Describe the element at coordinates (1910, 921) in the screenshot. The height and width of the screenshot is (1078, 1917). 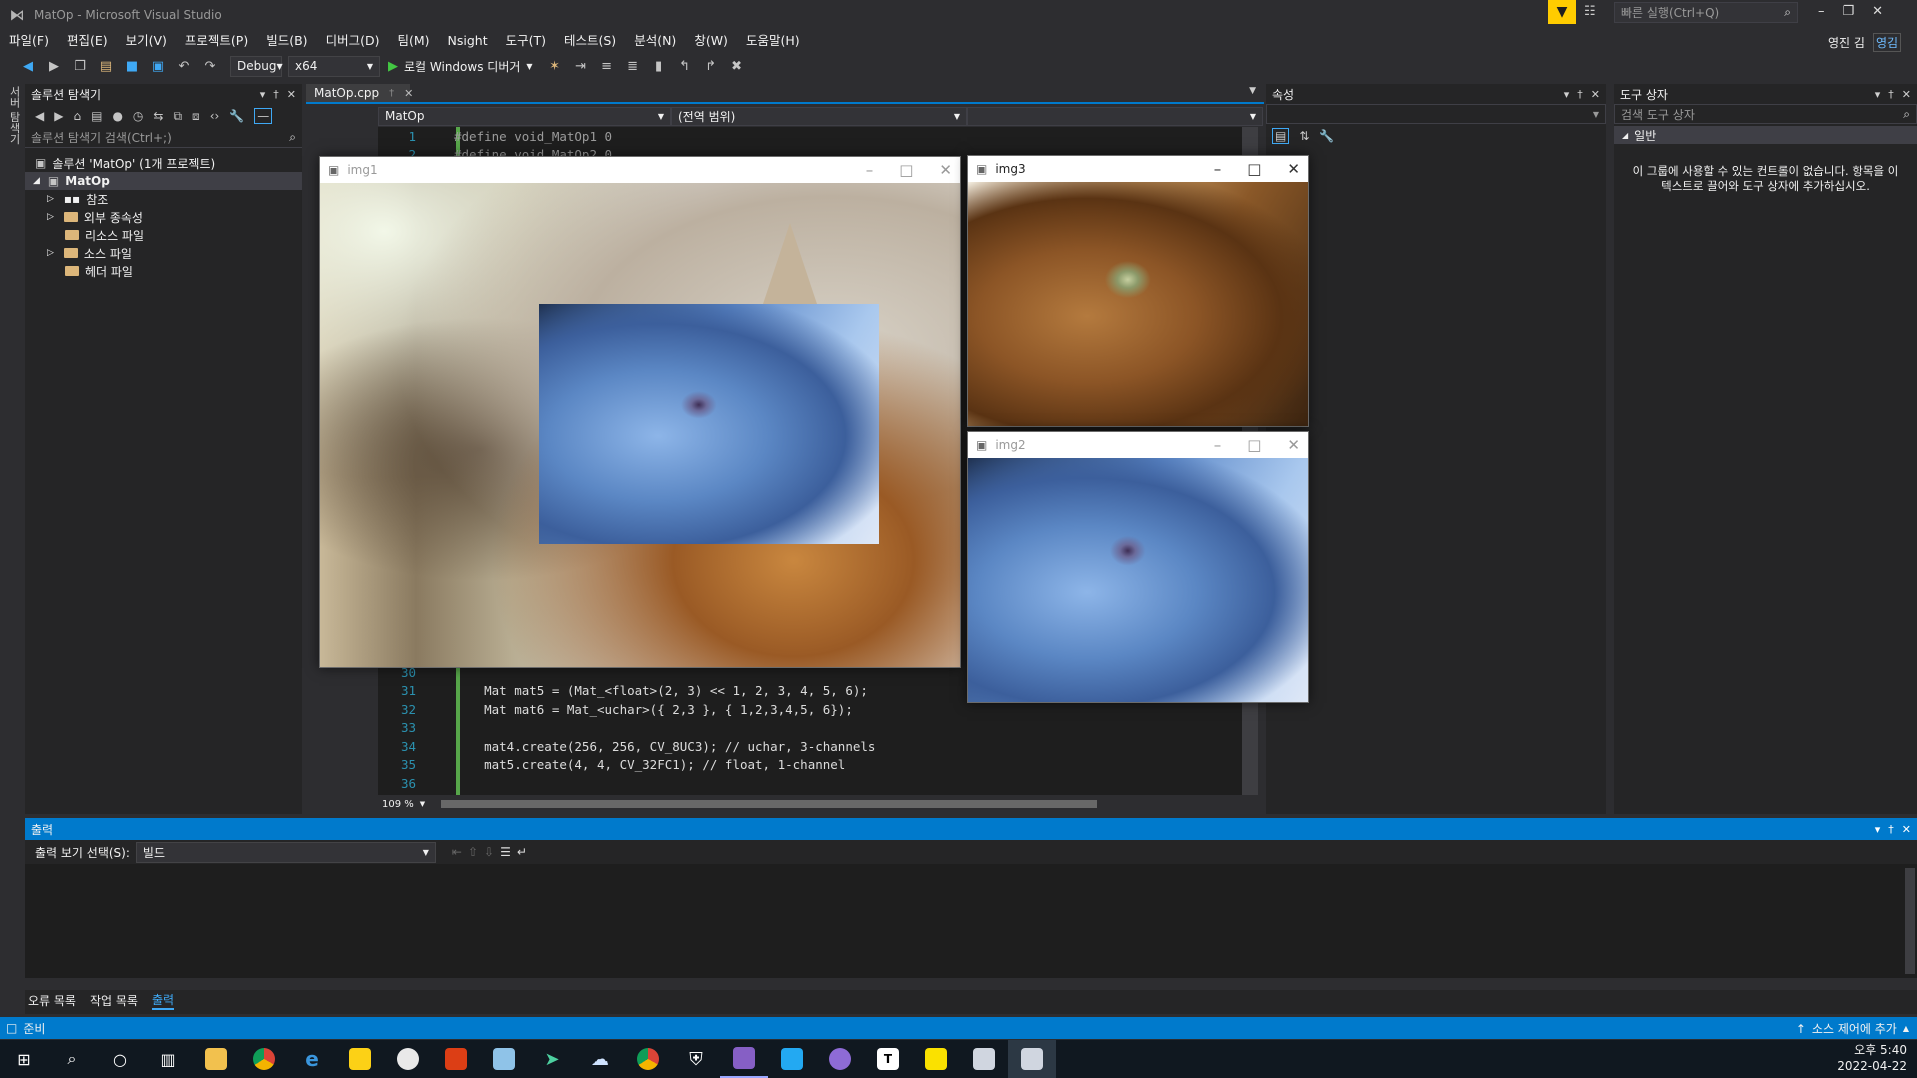
I see `output-vertical-scrollbar` at that location.